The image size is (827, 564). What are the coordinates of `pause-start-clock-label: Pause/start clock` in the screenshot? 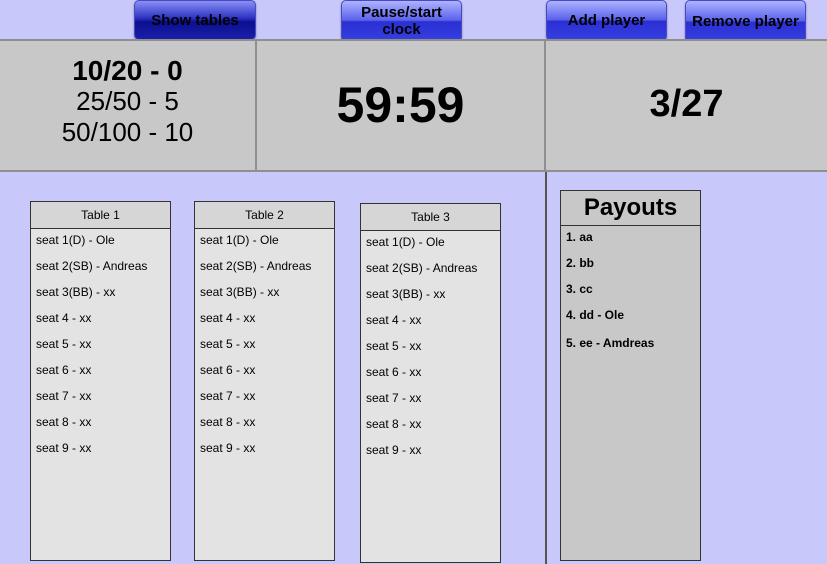 It's located at (401, 21).